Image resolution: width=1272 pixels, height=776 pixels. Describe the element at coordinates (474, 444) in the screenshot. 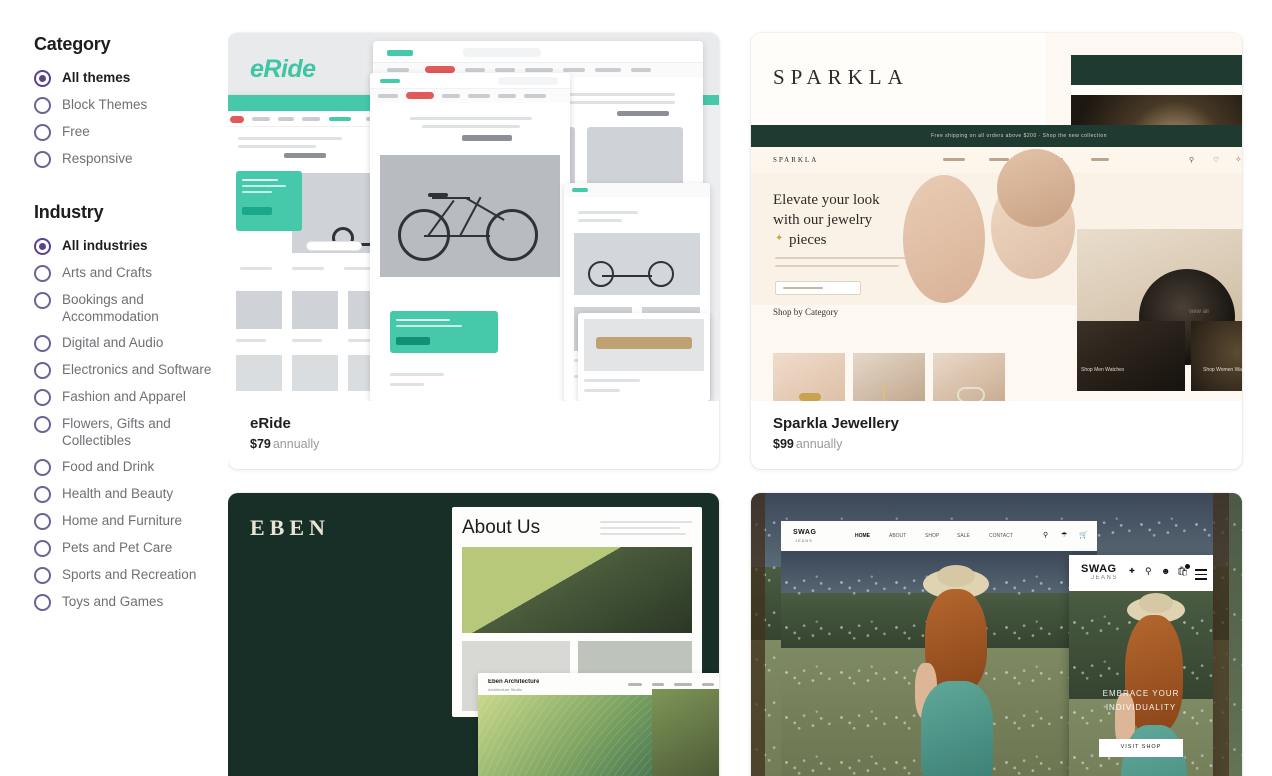

I see `theme-price: $79 annually` at that location.